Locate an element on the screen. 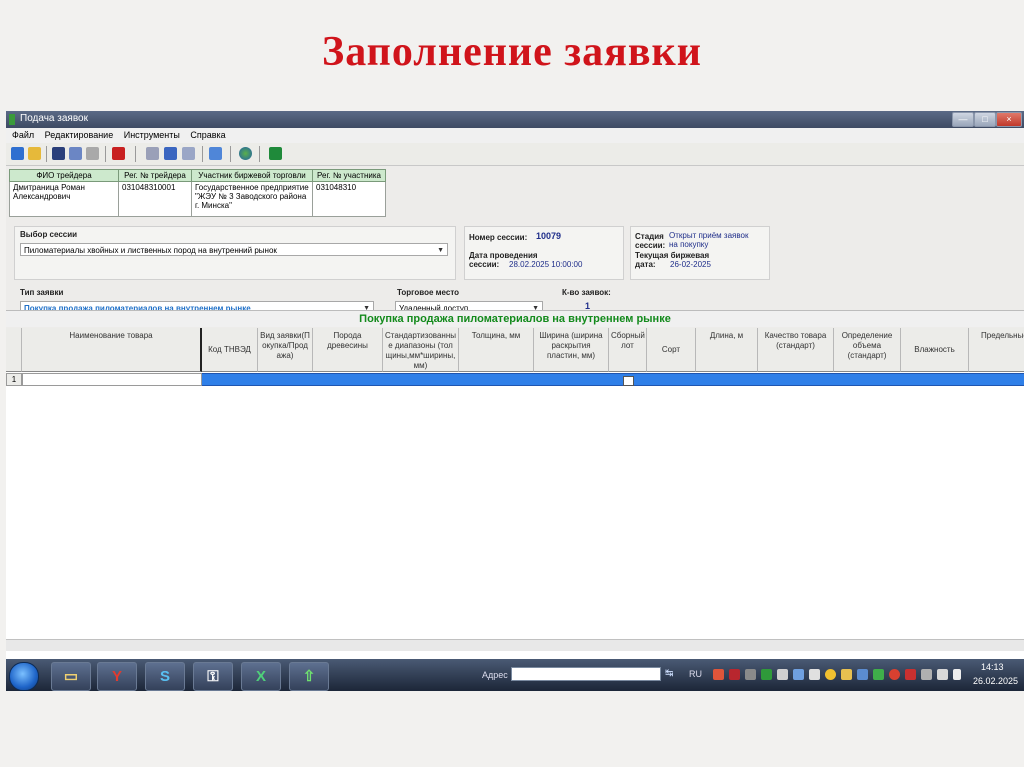 The image size is (1024, 767). explorer-icon: ▭ is located at coordinates (71, 676).